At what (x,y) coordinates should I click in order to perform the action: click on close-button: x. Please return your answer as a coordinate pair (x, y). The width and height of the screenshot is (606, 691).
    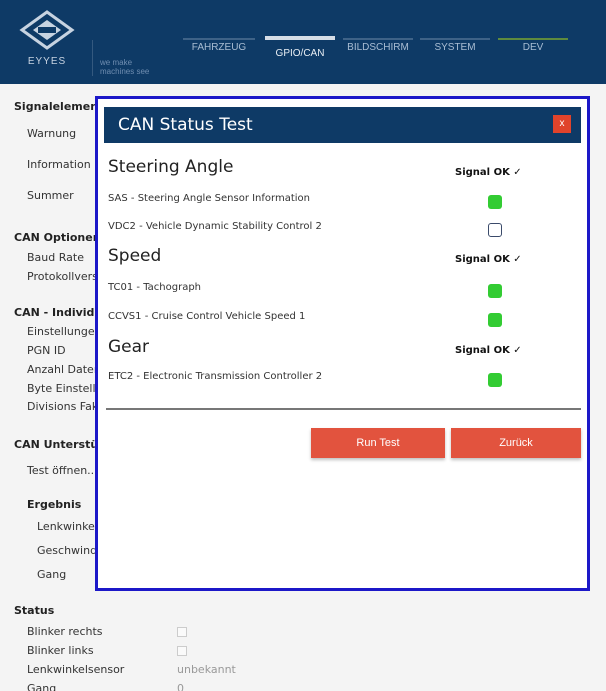
    Looking at the image, I should click on (562, 124).